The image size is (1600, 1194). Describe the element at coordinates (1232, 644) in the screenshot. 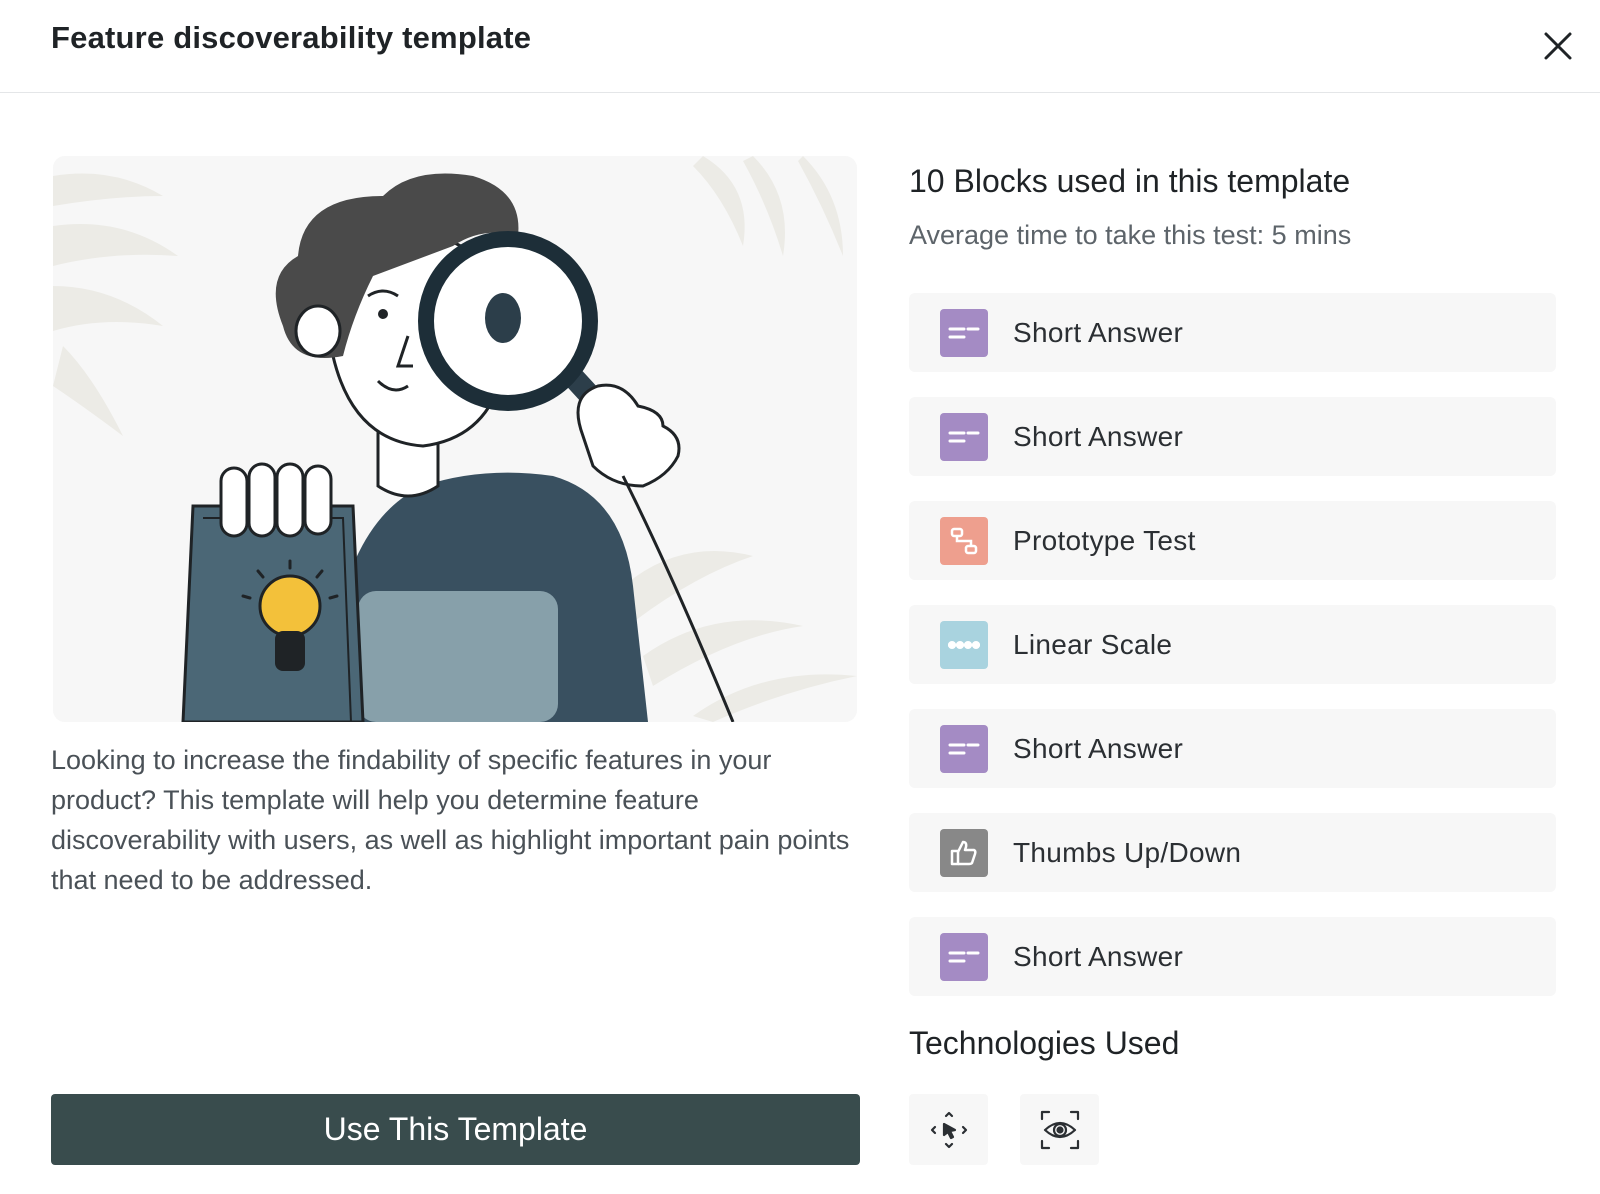

I see `block-item: Linear Scale` at that location.